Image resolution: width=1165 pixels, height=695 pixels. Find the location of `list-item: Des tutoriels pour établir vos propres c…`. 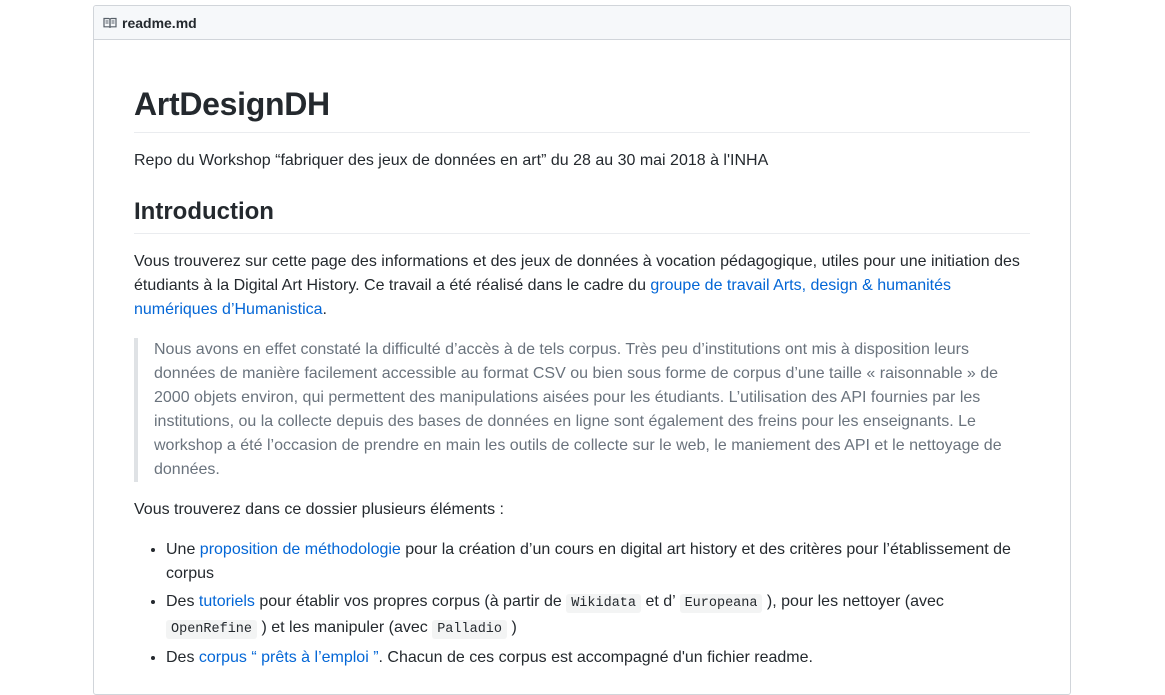

list-item: Des tutoriels pour établir vos propres c… is located at coordinates (598, 616).